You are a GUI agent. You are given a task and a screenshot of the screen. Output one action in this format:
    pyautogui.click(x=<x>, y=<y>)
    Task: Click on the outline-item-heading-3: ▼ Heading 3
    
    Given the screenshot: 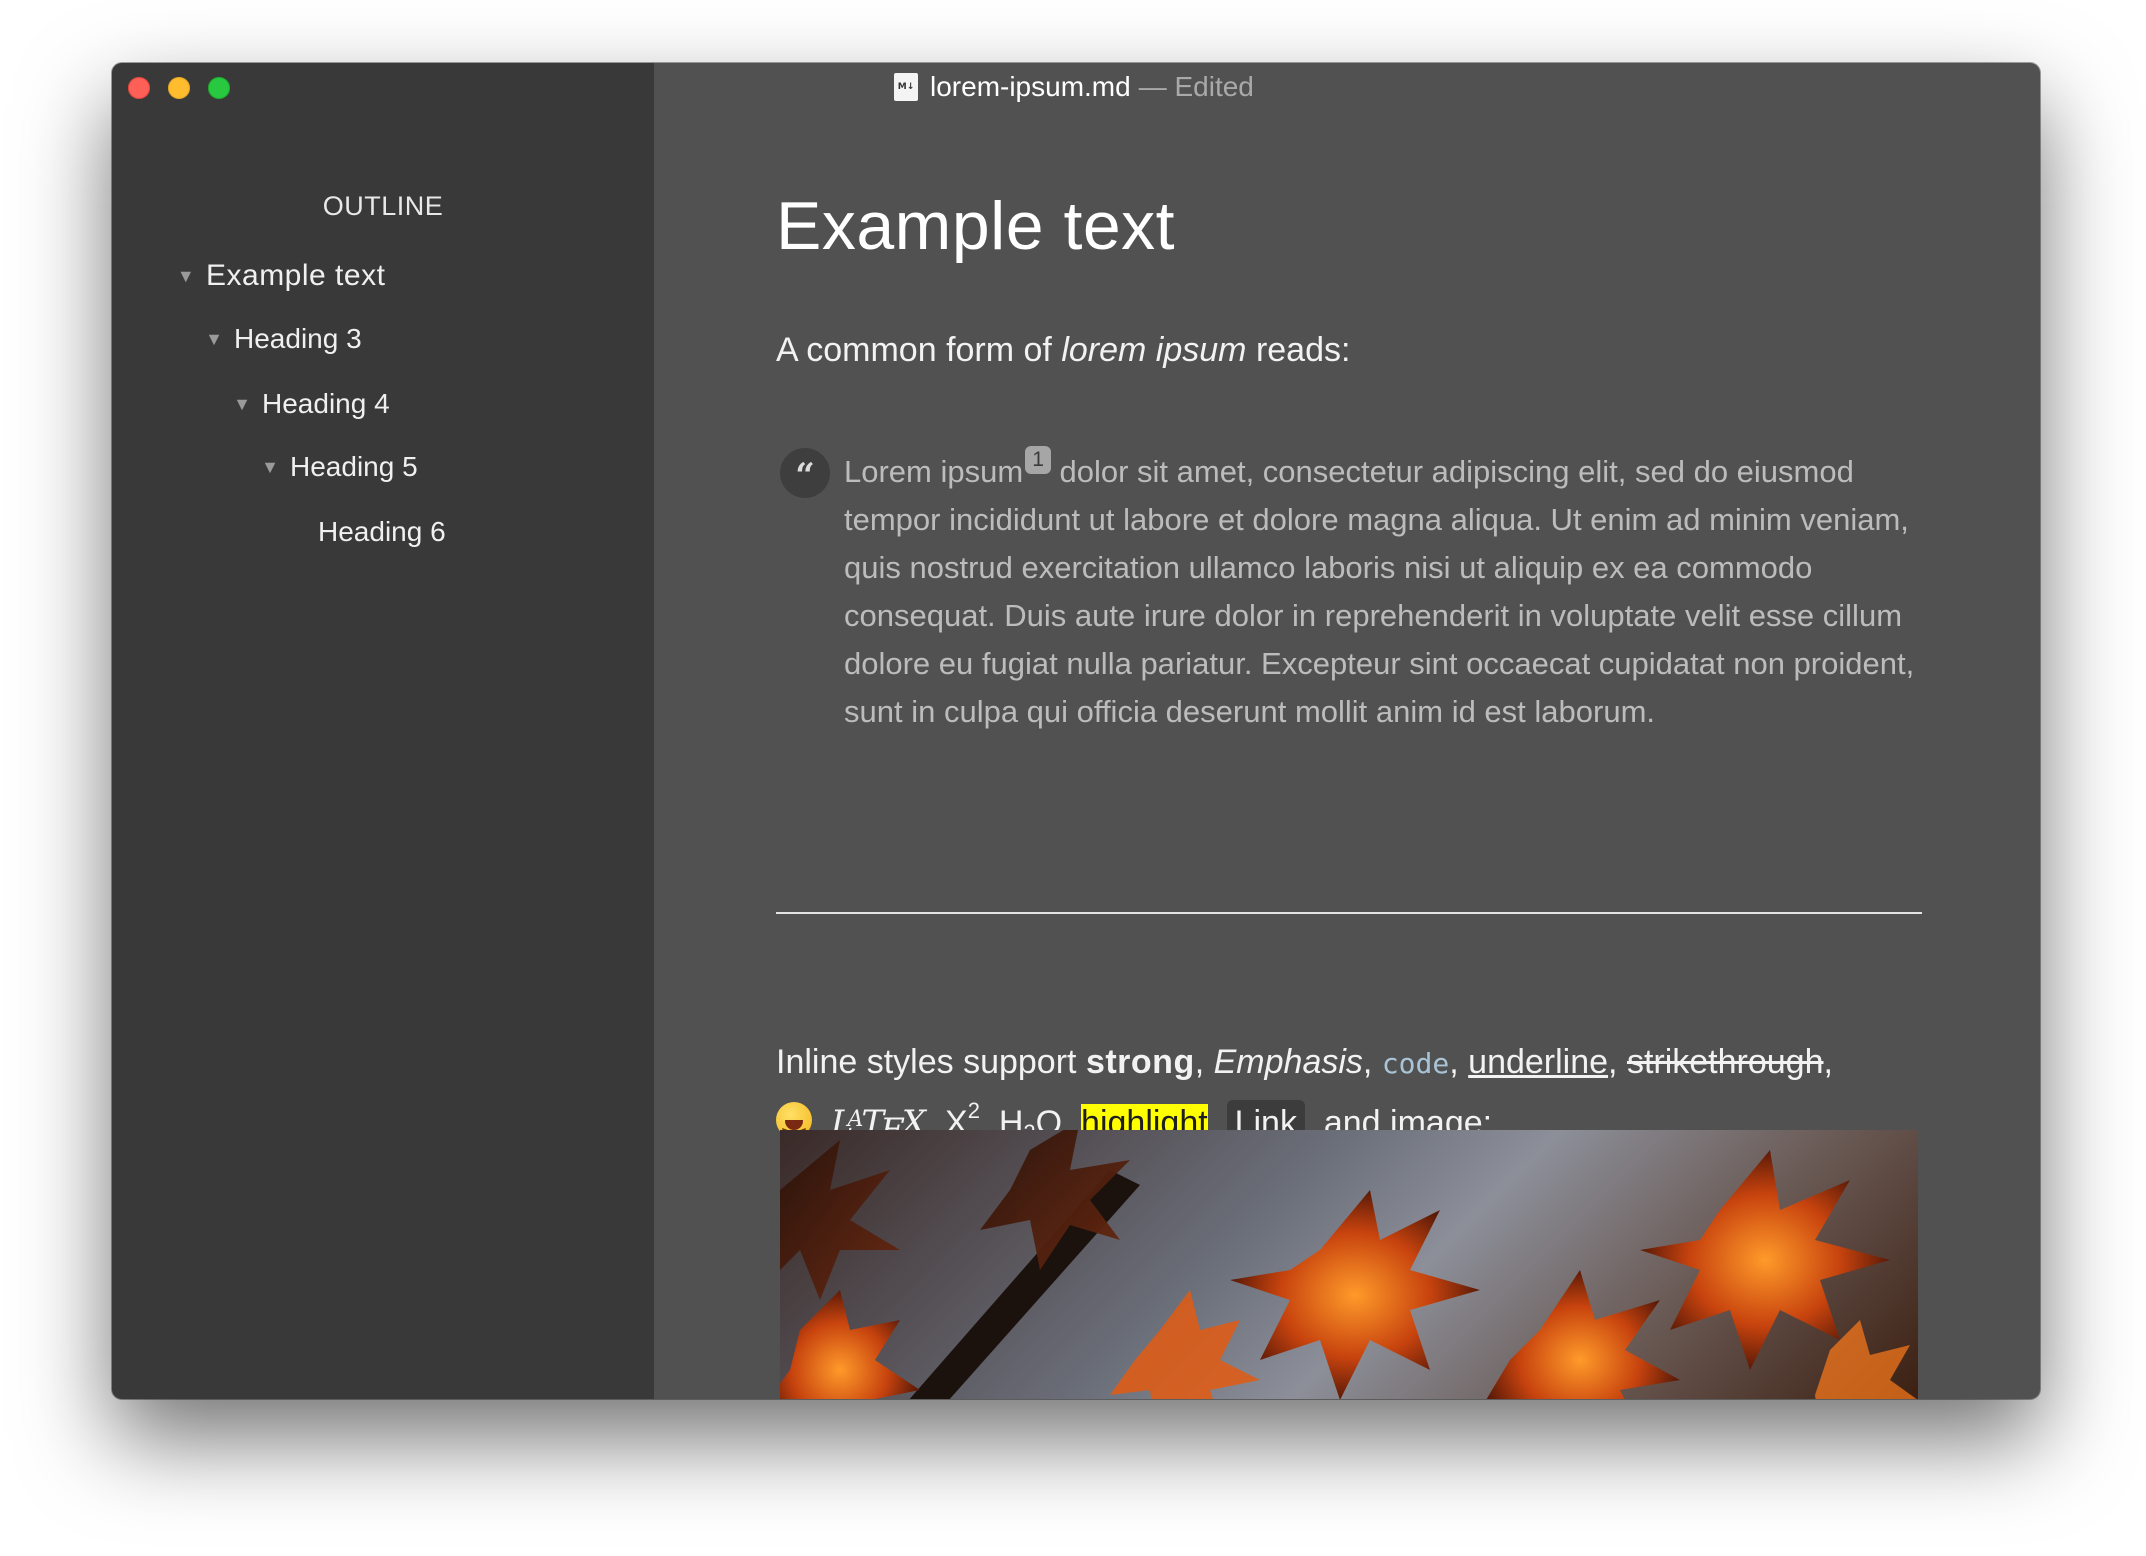 What is the action you would take?
    pyautogui.click(x=281, y=339)
    